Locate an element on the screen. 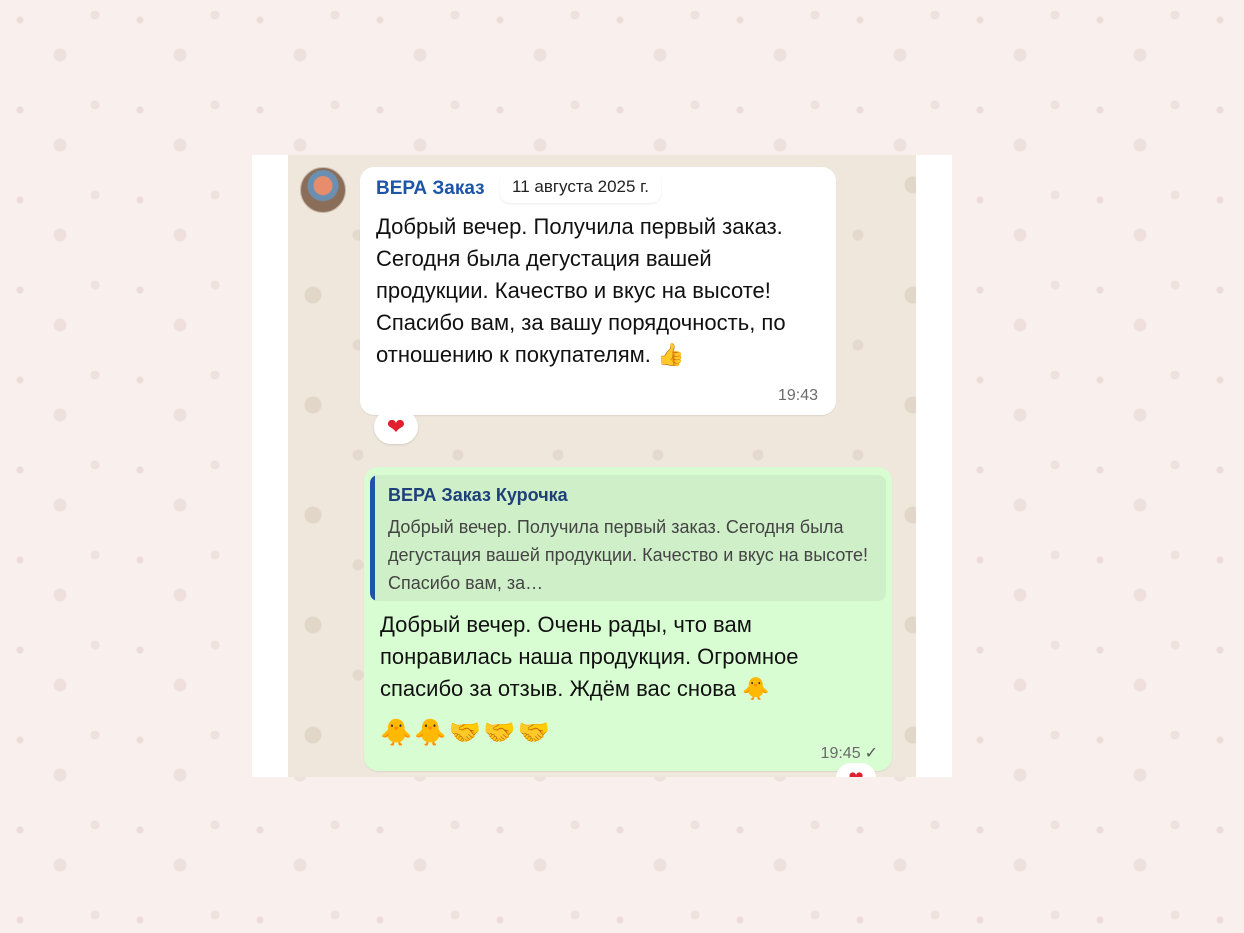 The height and width of the screenshot is (933, 1244). sender-name: ВЕРА Заказ is located at coordinates (430, 189).